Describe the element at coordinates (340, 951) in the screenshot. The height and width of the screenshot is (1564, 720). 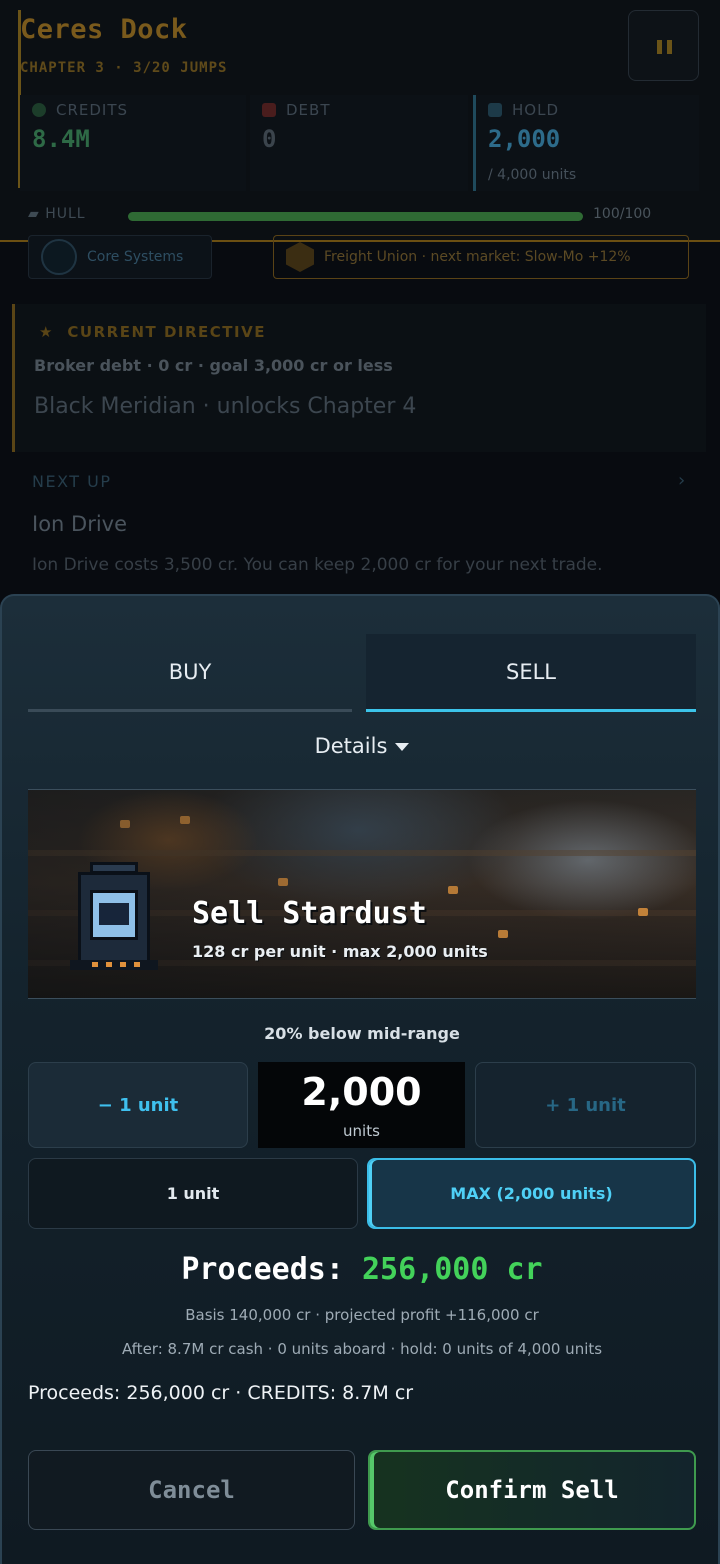
I see `item-description: 128 cr per unit · max 2,000 units` at that location.